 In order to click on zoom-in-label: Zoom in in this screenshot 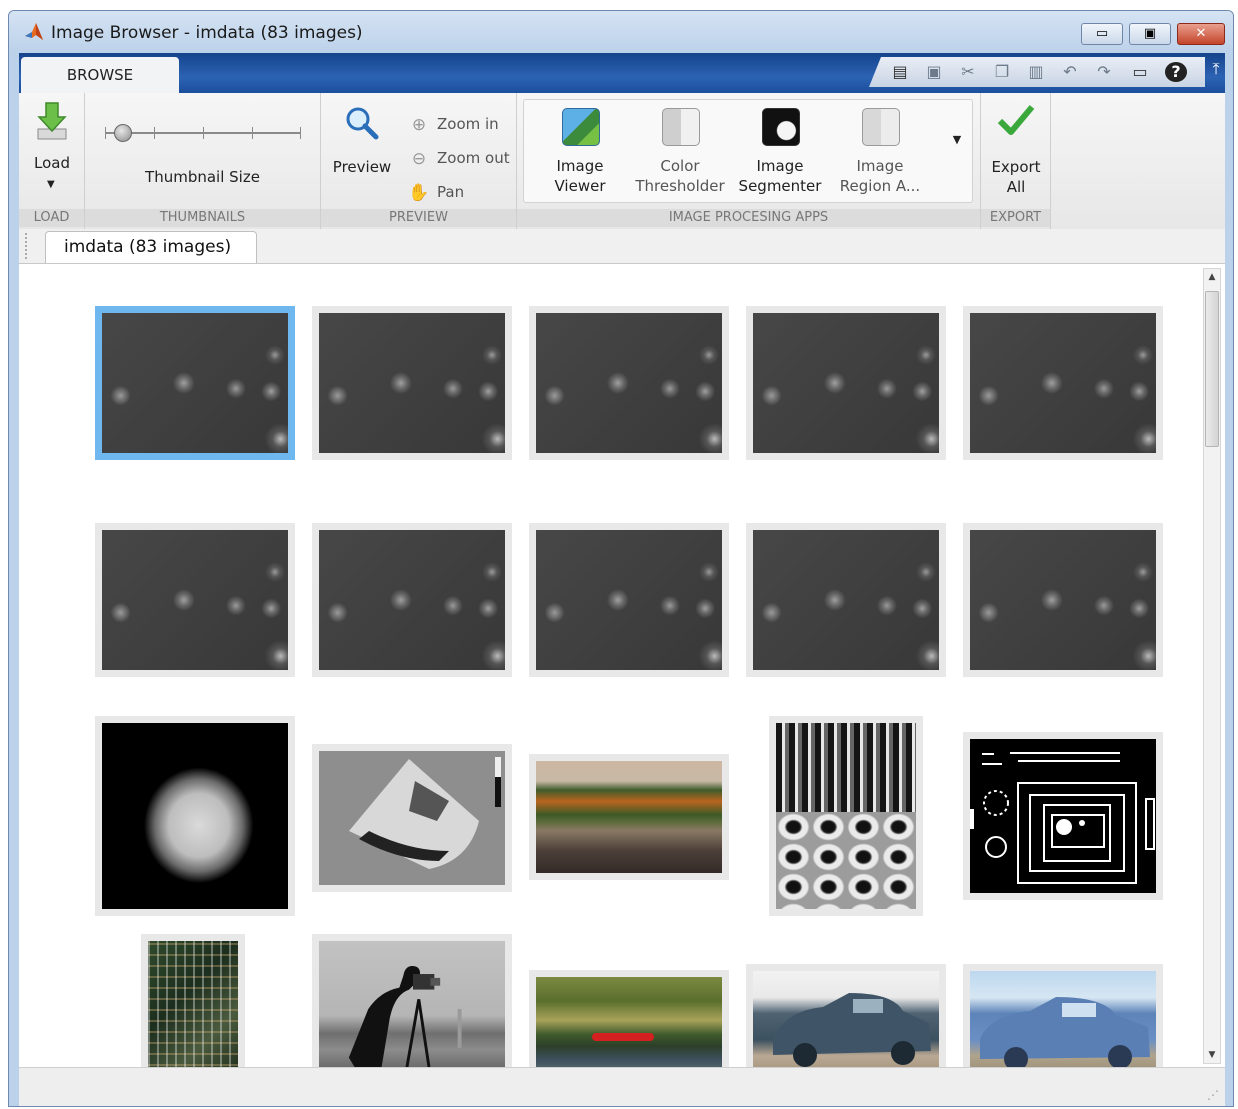, I will do `click(468, 124)`.